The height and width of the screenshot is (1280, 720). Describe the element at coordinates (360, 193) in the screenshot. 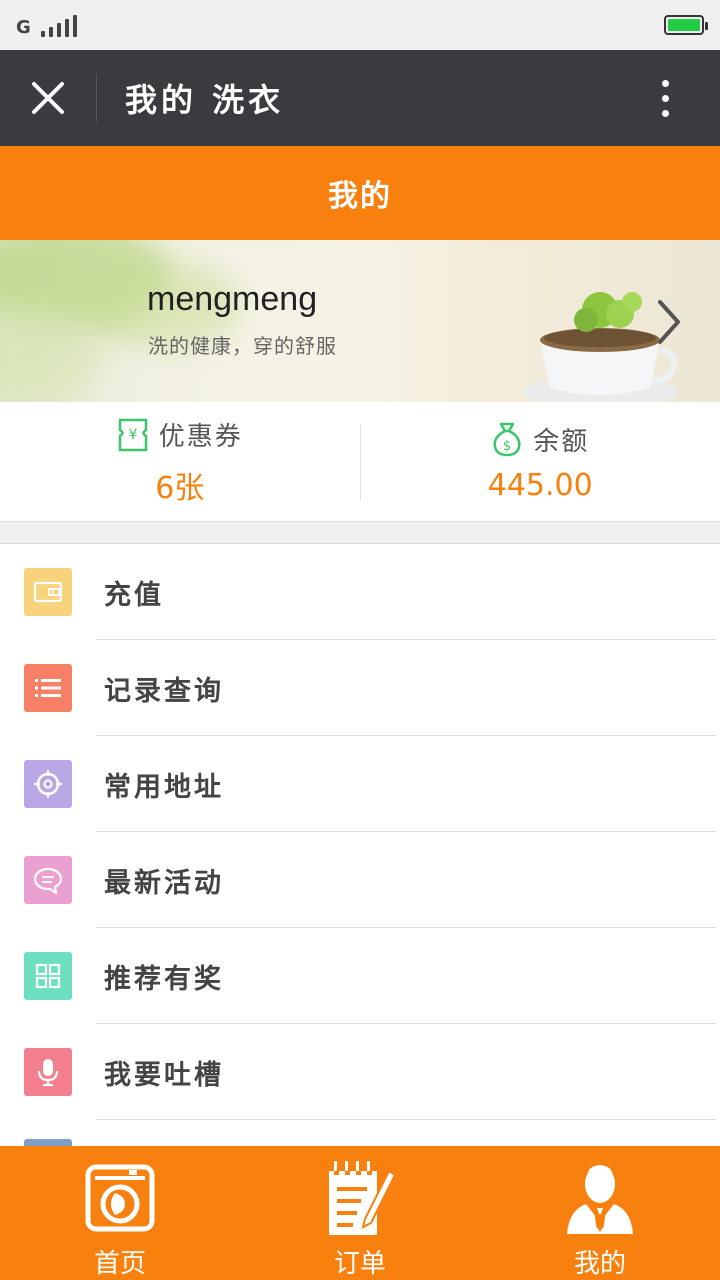

I see `page-title: 我的` at that location.